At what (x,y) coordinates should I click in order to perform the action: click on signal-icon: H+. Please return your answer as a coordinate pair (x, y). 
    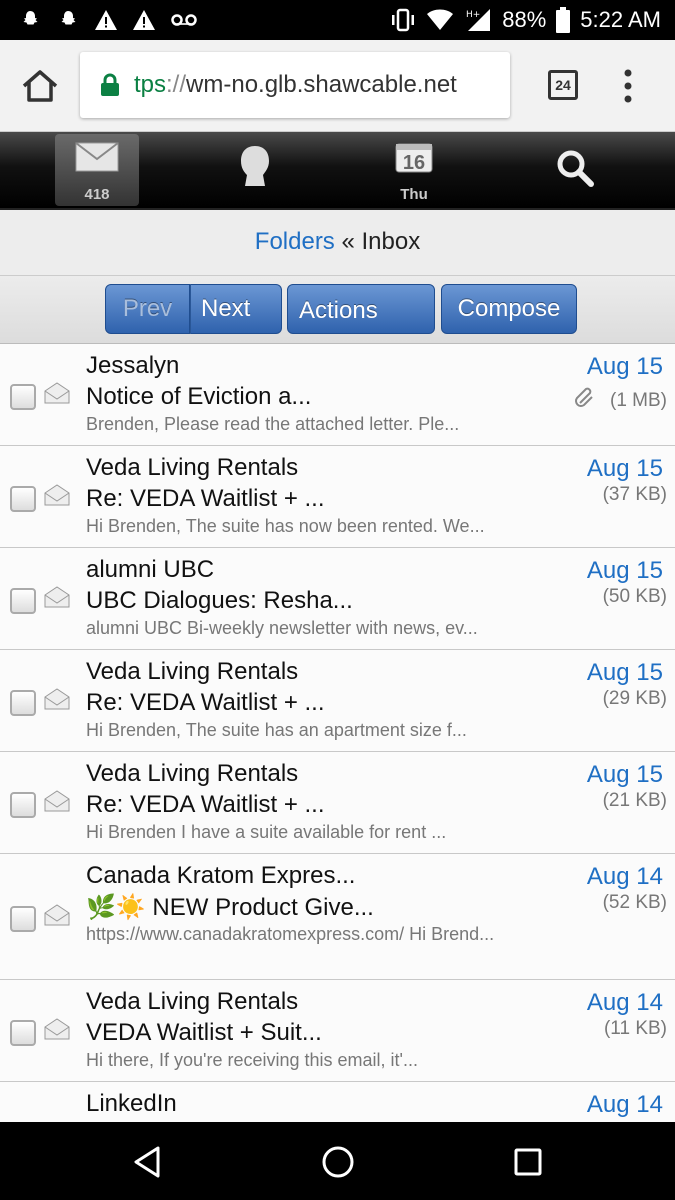
    Looking at the image, I should click on (478, 20).